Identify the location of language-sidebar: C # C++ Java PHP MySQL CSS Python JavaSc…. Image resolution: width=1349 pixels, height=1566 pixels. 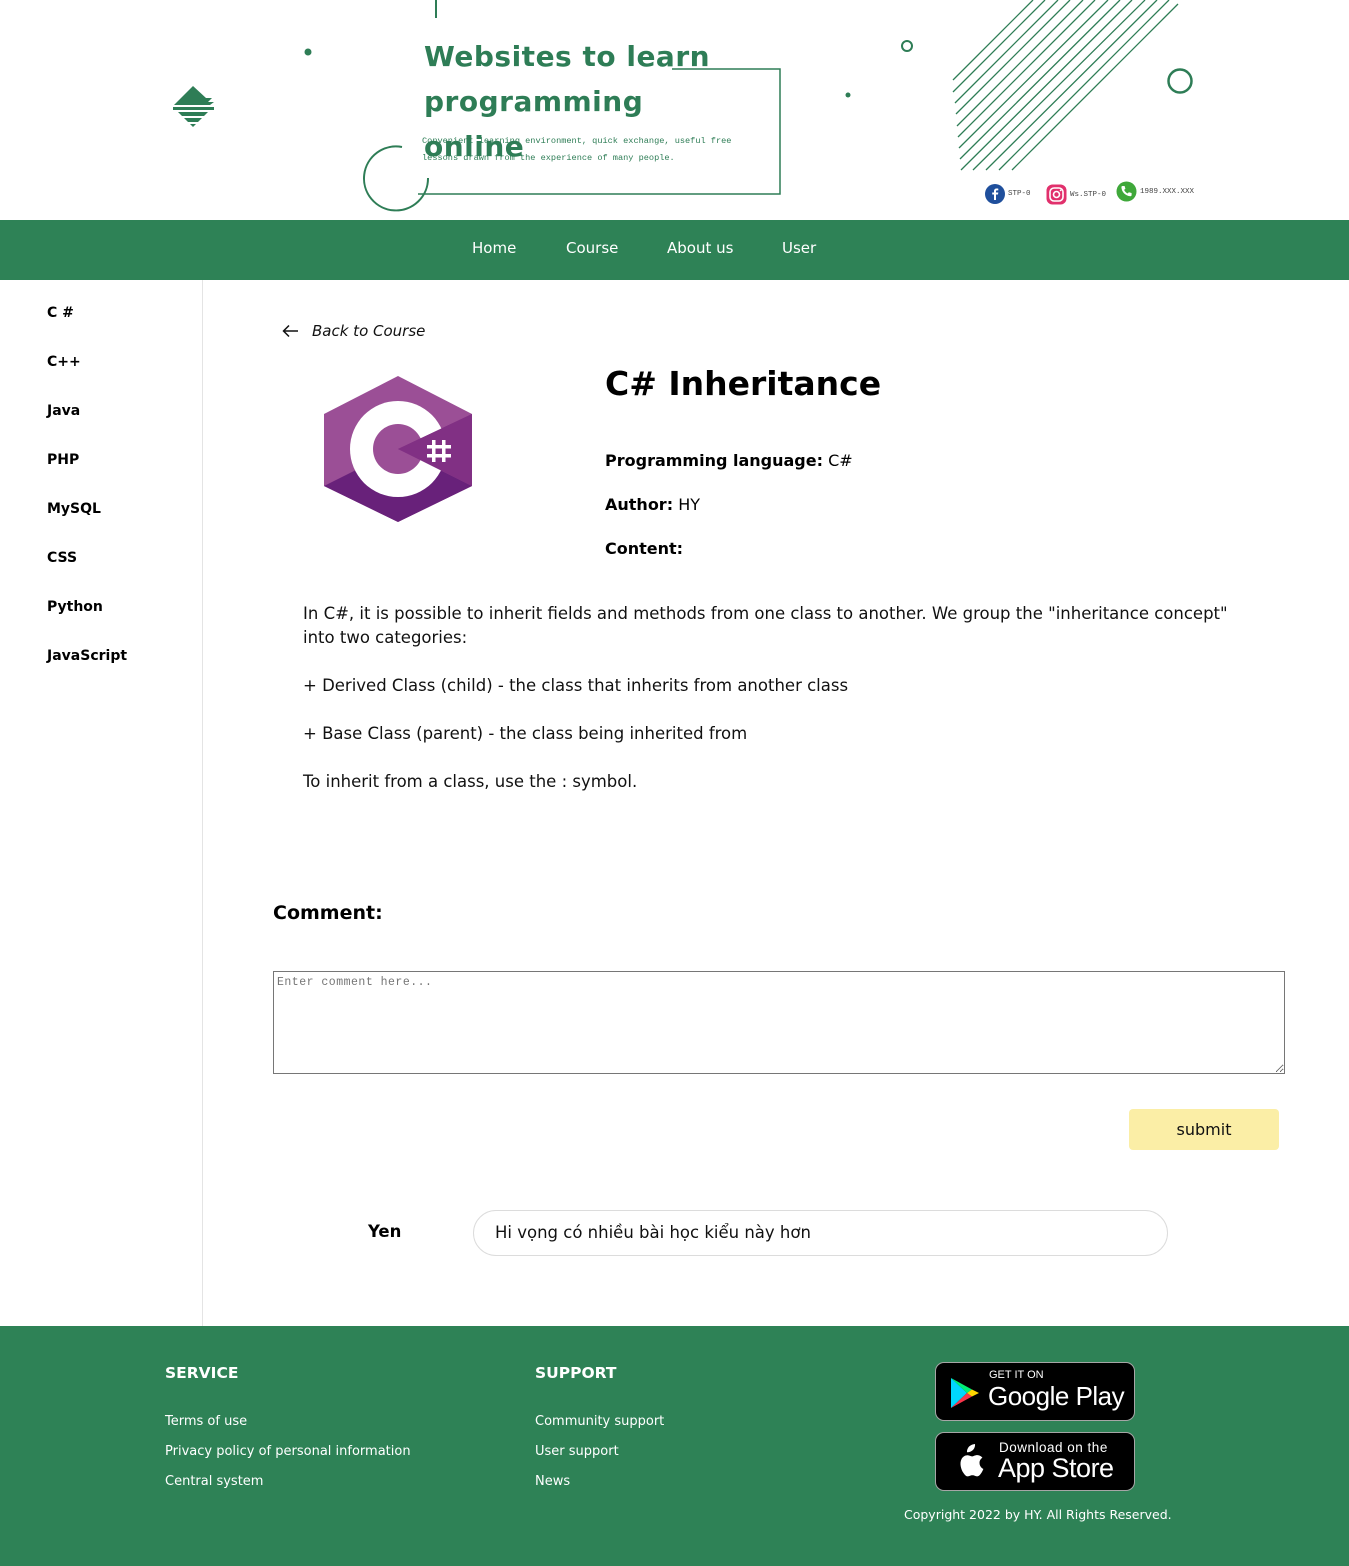
(101, 803).